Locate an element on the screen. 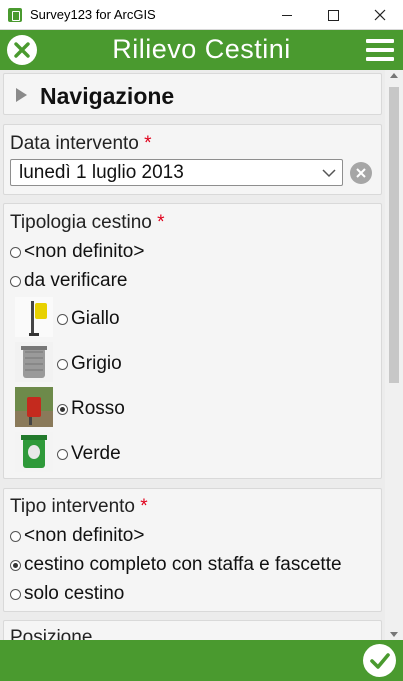 The width and height of the screenshot is (403, 681). radio-option: Rosso is located at coordinates (91, 409).